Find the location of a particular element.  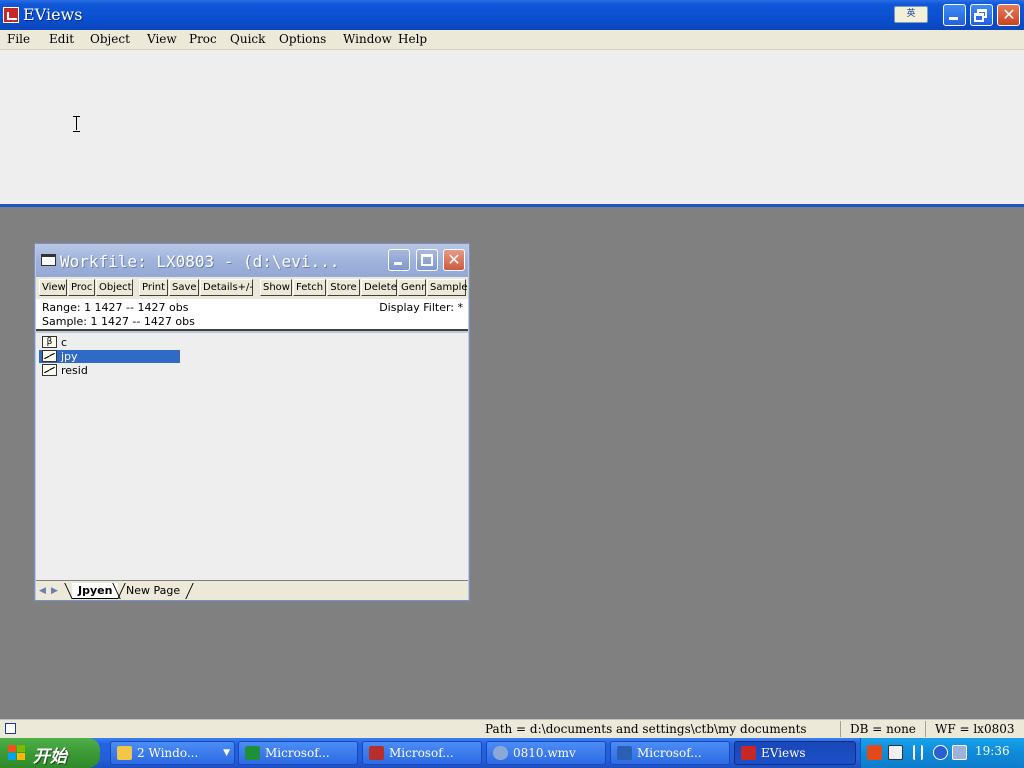

eviews-icon is located at coordinates (748, 753).